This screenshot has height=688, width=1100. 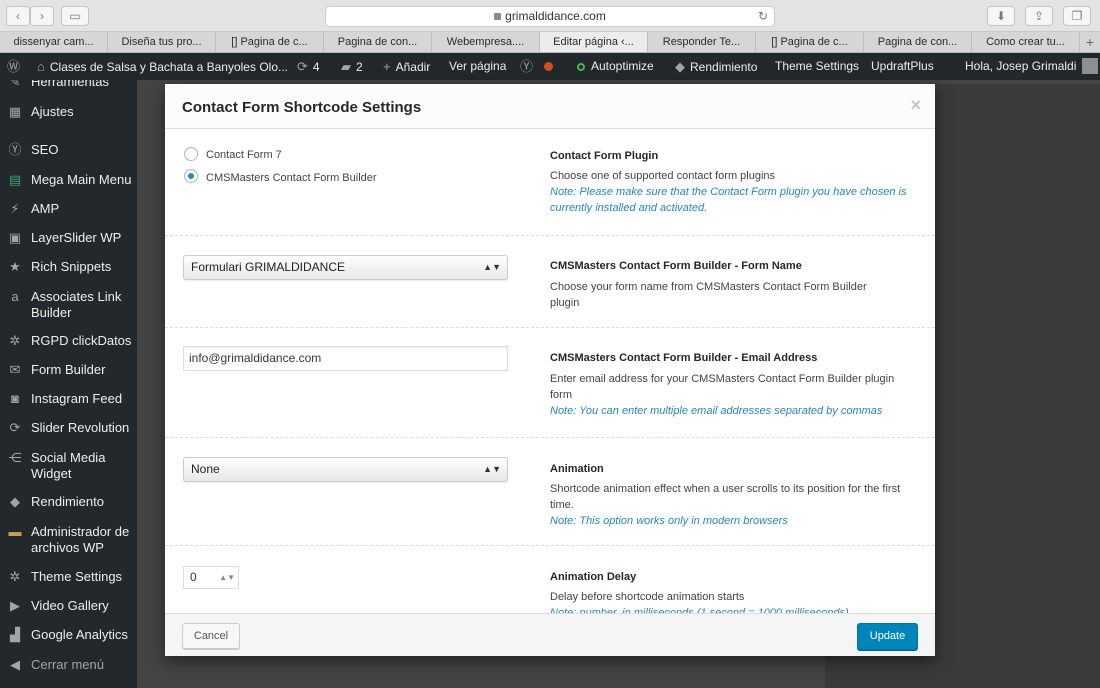 I want to click on animation-delay-input: 0 ▲▼, so click(x=211, y=577).